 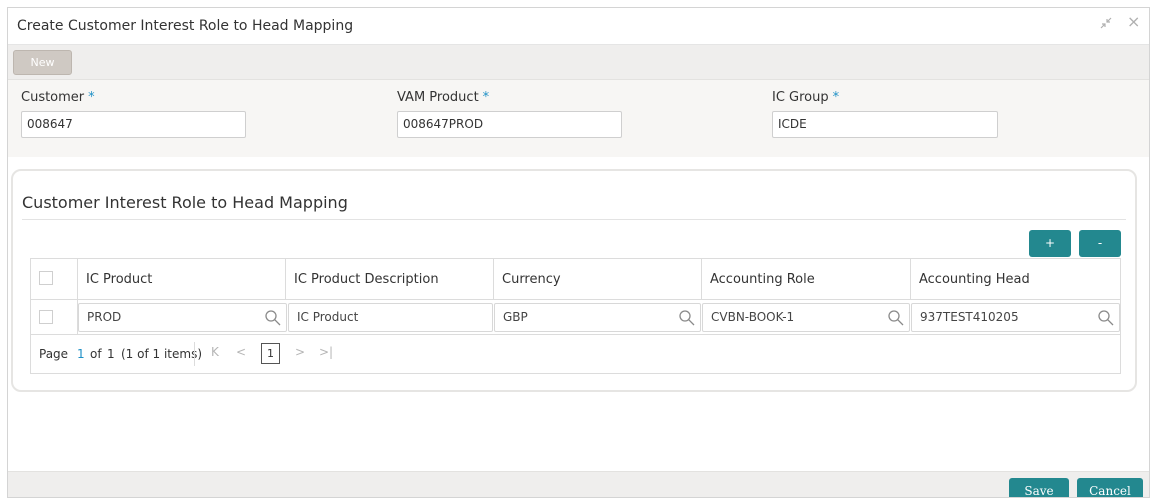 I want to click on page-number-box: 1, so click(x=270, y=353).